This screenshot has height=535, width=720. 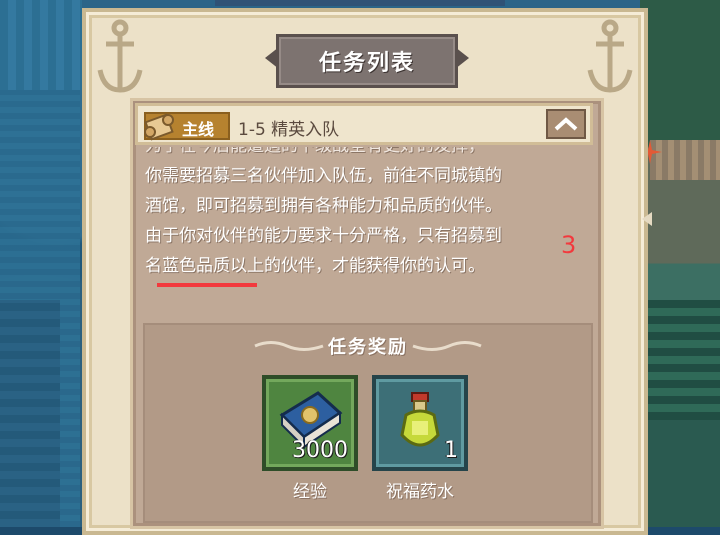 I want to click on panel-title-plaque: 任务列表, so click(x=367, y=61).